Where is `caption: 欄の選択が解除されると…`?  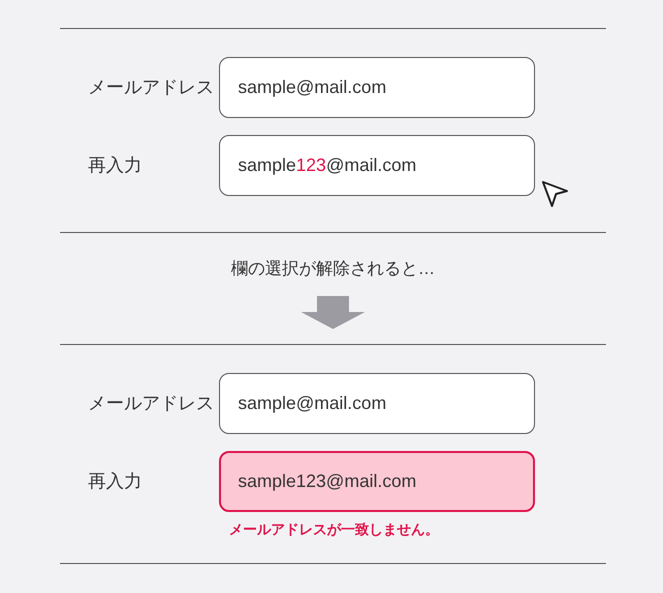
caption: 欄の選択が解除されると… is located at coordinates (333, 269).